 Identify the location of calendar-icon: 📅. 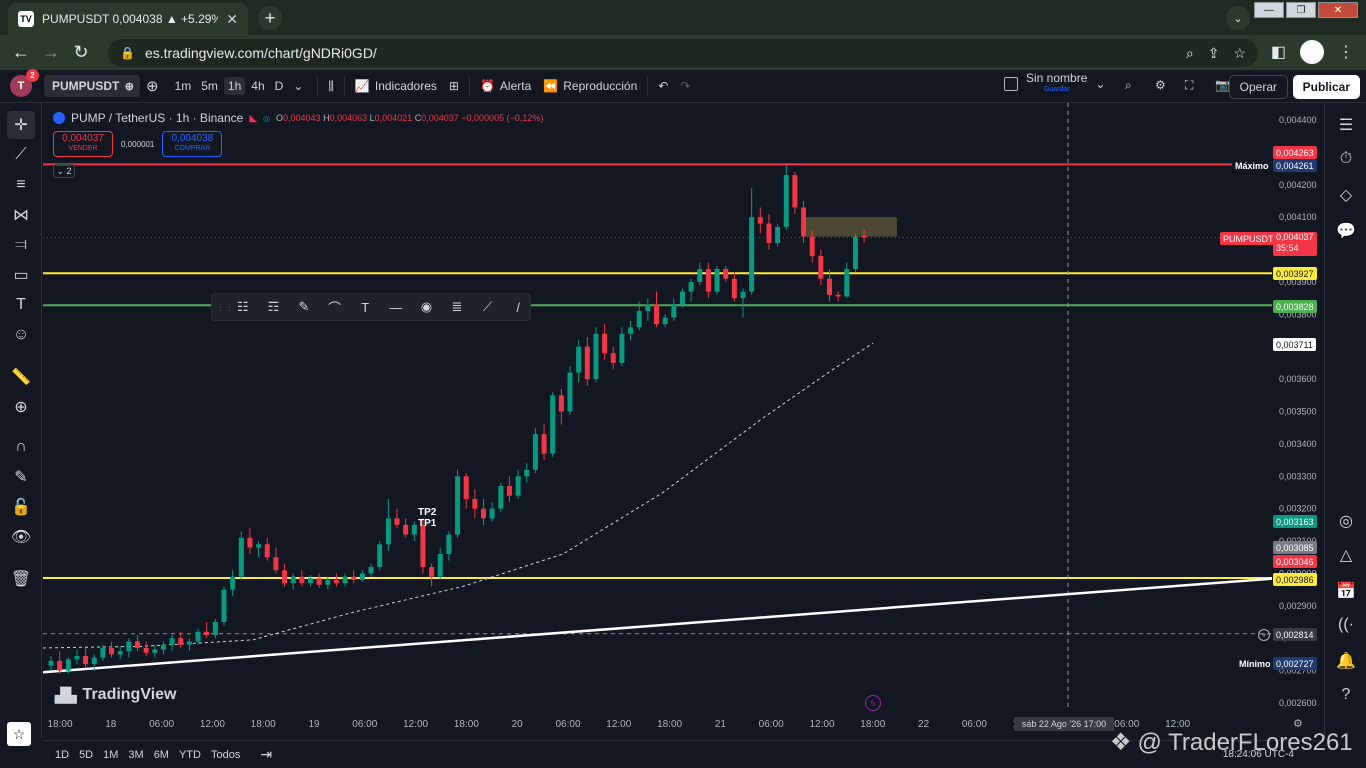
(1346, 591).